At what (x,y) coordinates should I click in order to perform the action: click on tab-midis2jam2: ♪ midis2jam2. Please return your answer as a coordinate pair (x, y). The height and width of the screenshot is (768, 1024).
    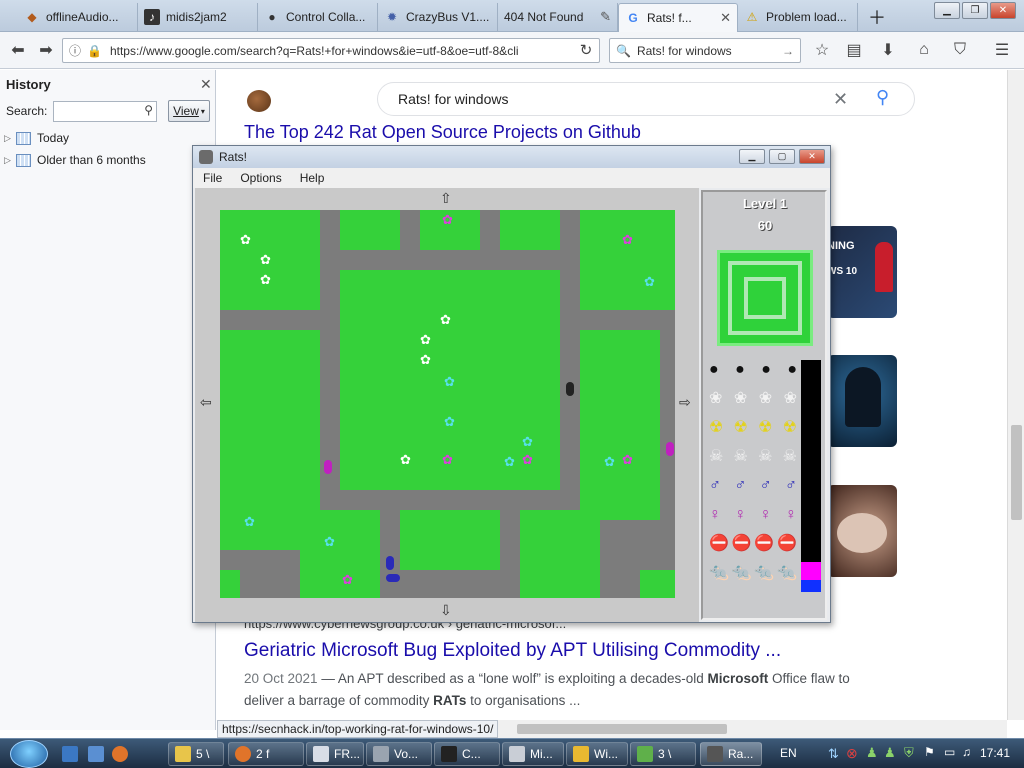
    Looking at the image, I should click on (198, 17).